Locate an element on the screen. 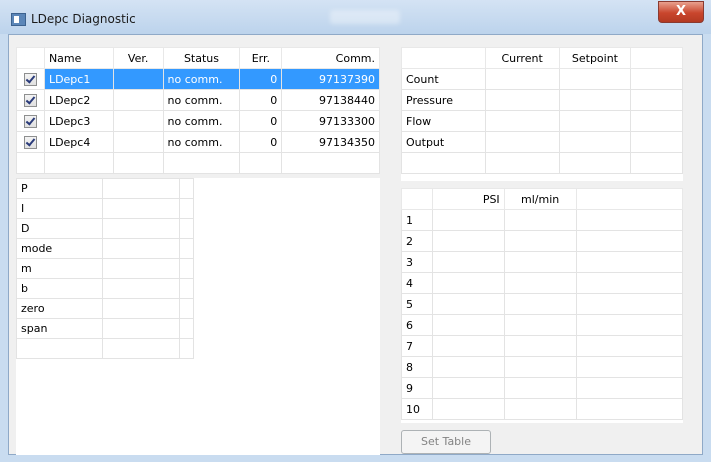 The image size is (711, 462). row-number: 1 is located at coordinates (417, 220).